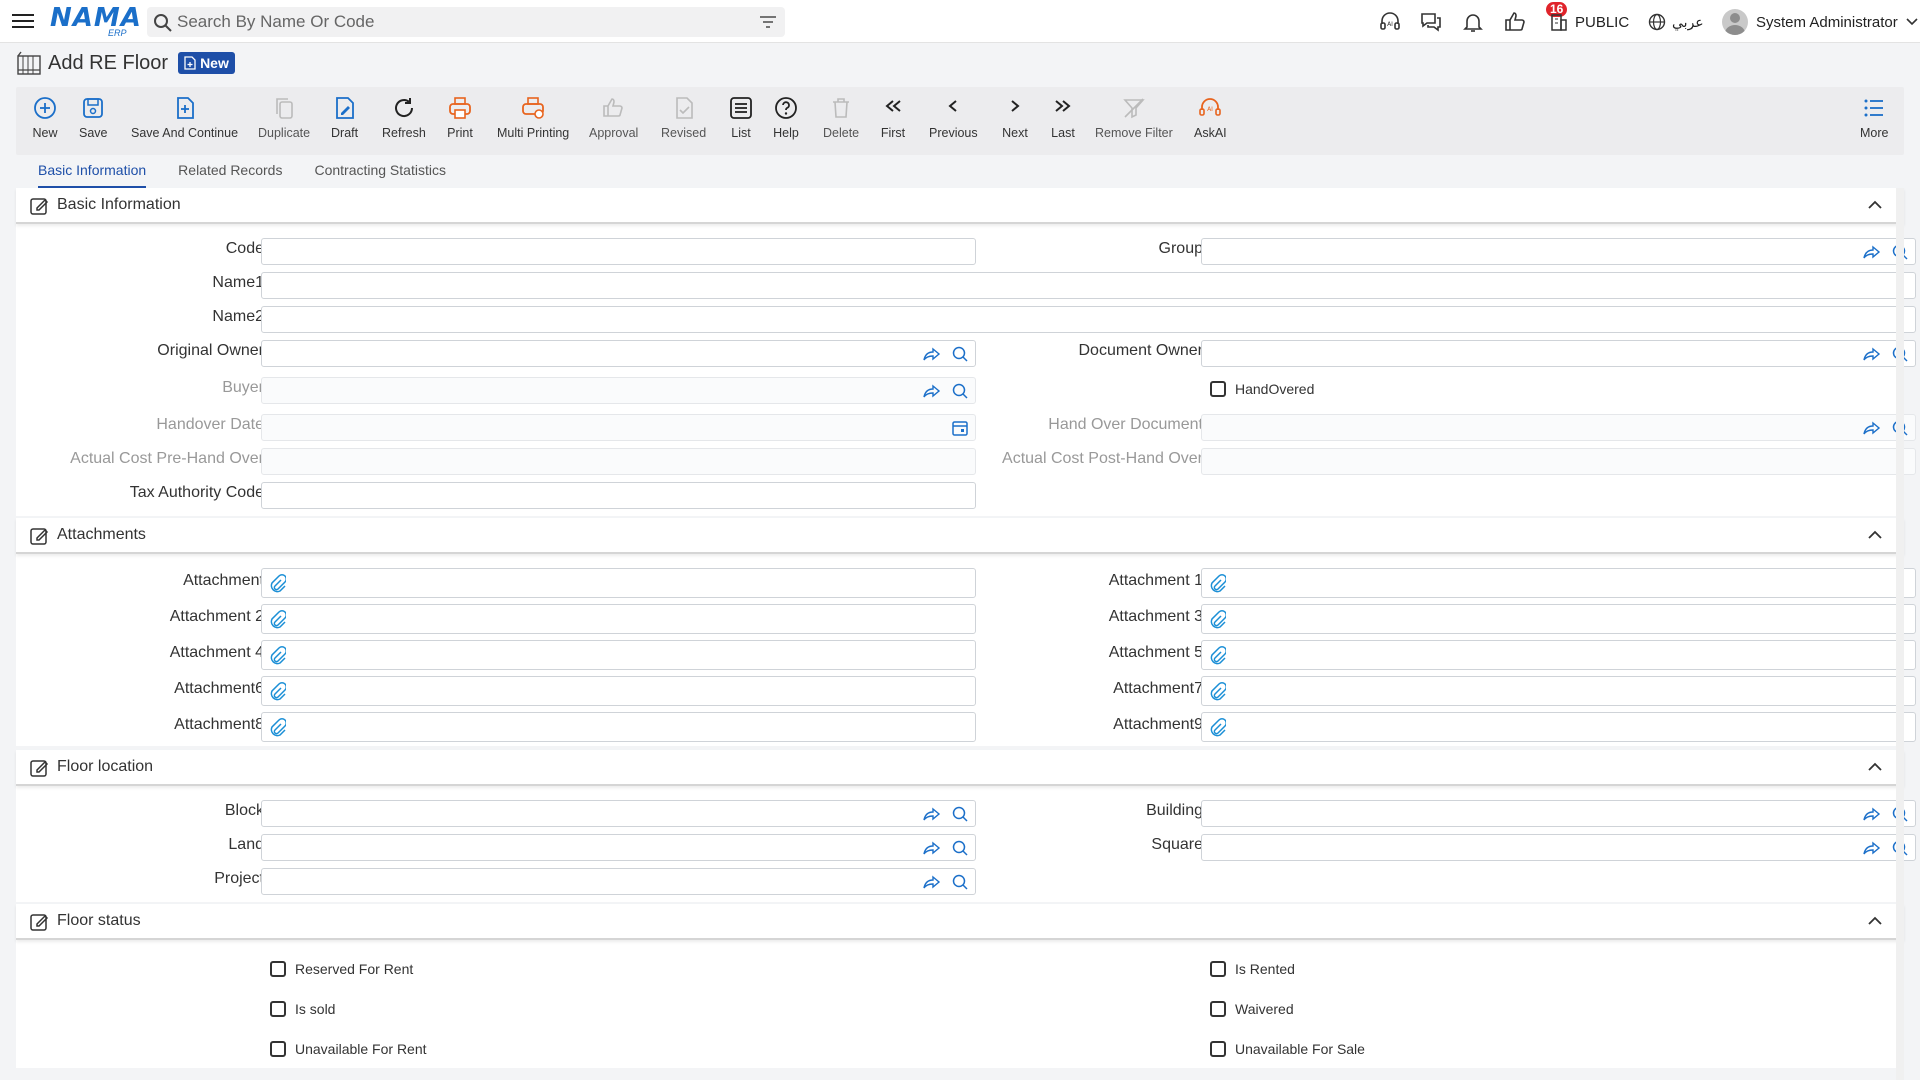 The image size is (1920, 1080). I want to click on attachment-3-field, so click(1558, 619).